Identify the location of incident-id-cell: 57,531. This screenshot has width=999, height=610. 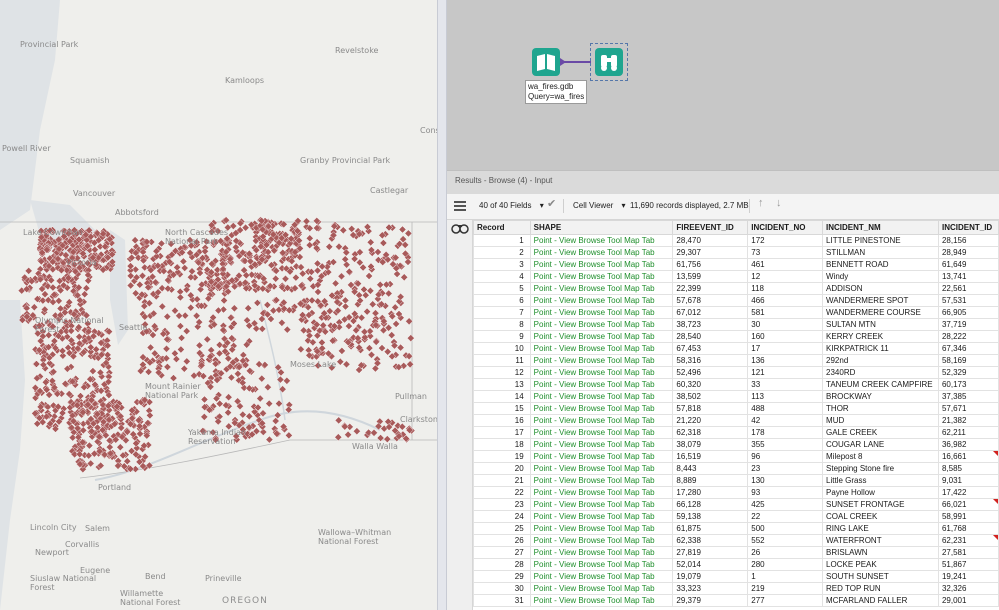
(968, 300).